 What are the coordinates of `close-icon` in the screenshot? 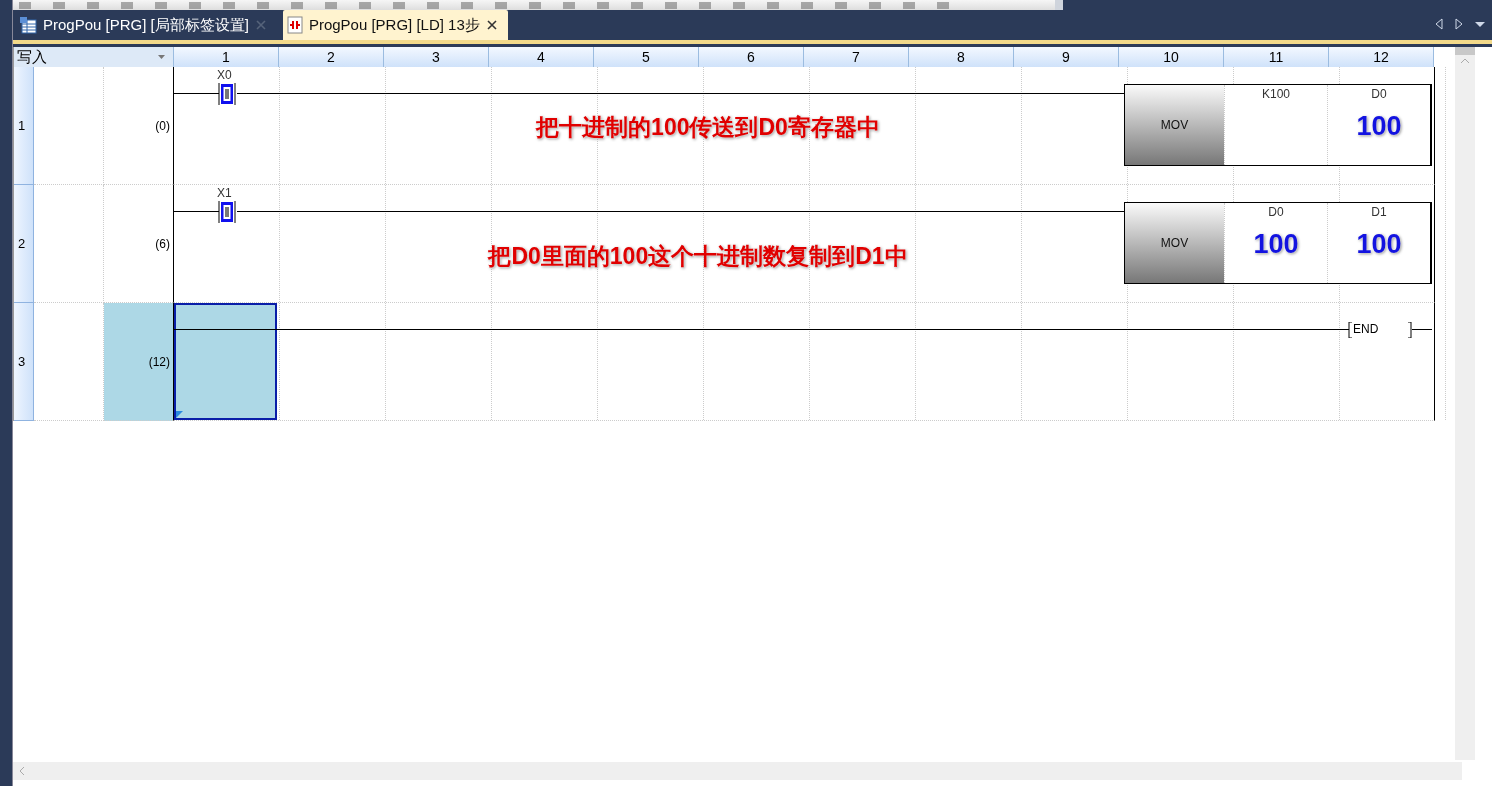 It's located at (491, 25).